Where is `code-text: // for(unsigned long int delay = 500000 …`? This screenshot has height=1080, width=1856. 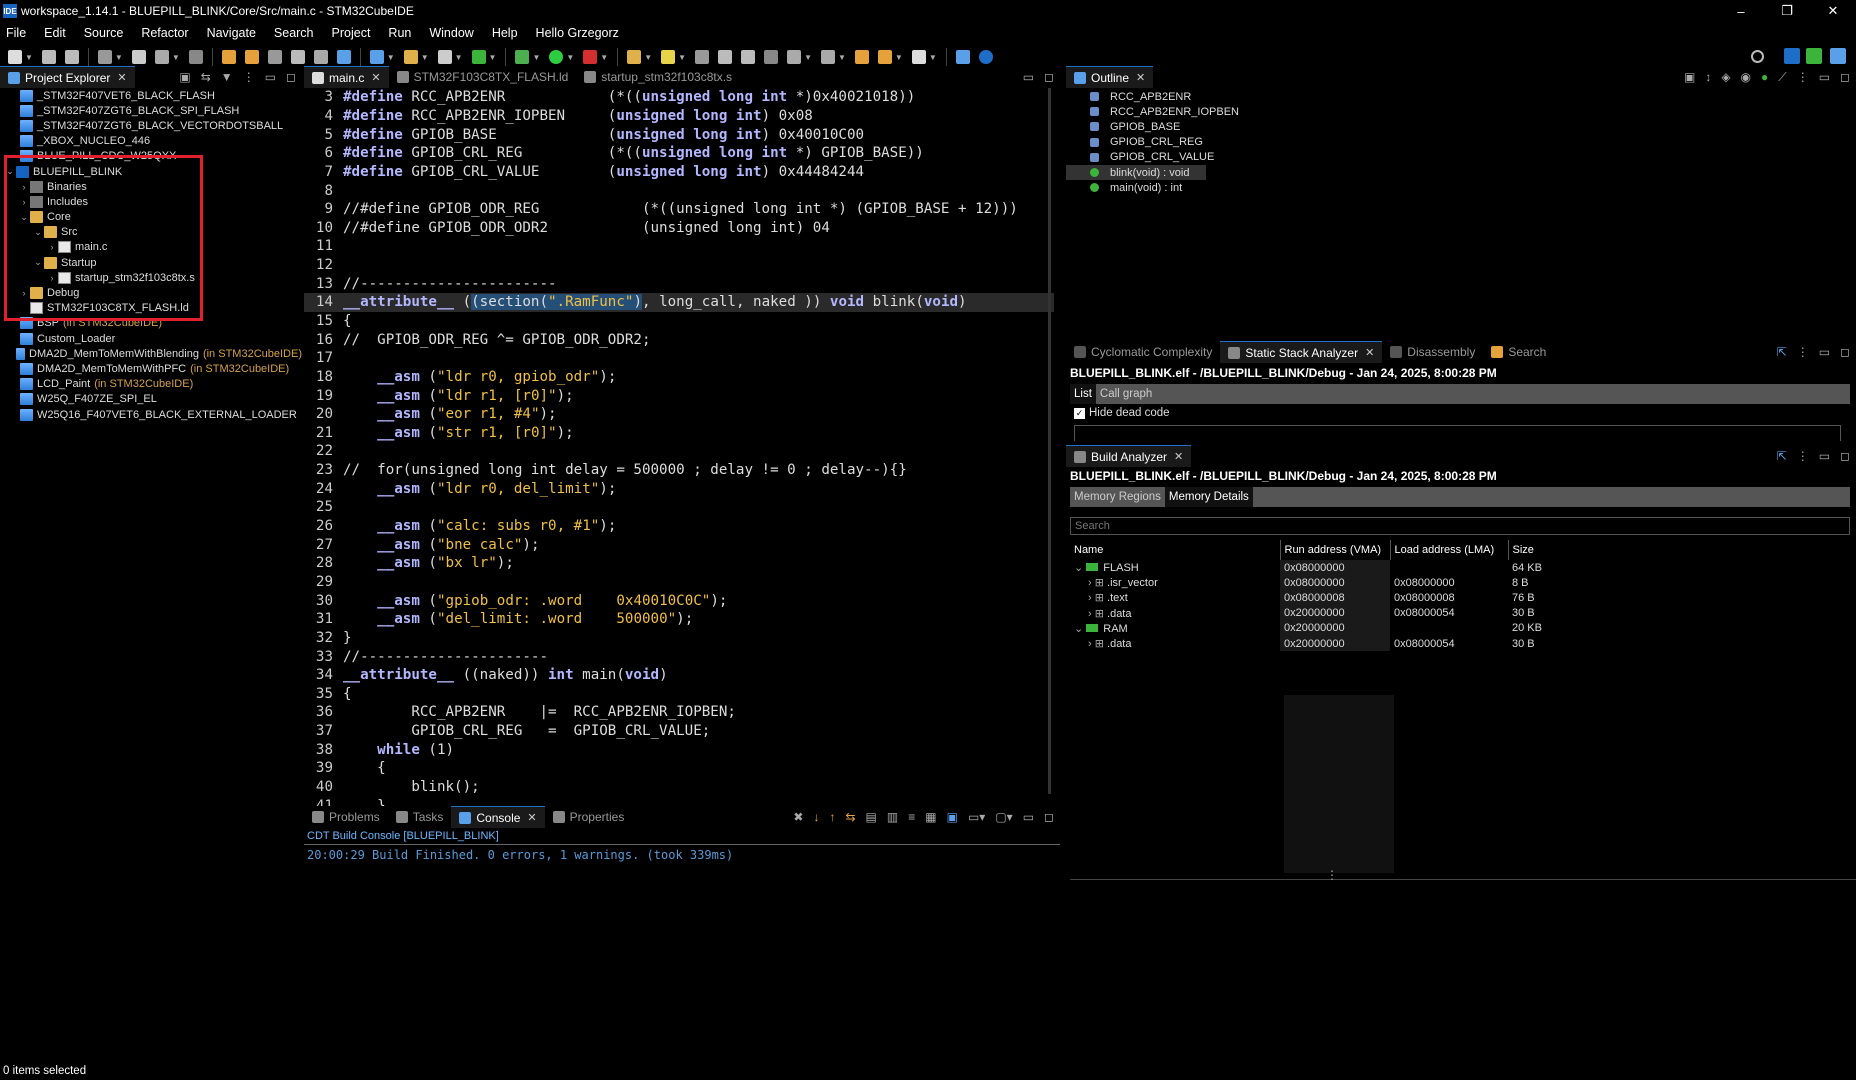 code-text: // for(unsigned long int delay = 500000 … is located at coordinates (623, 470).